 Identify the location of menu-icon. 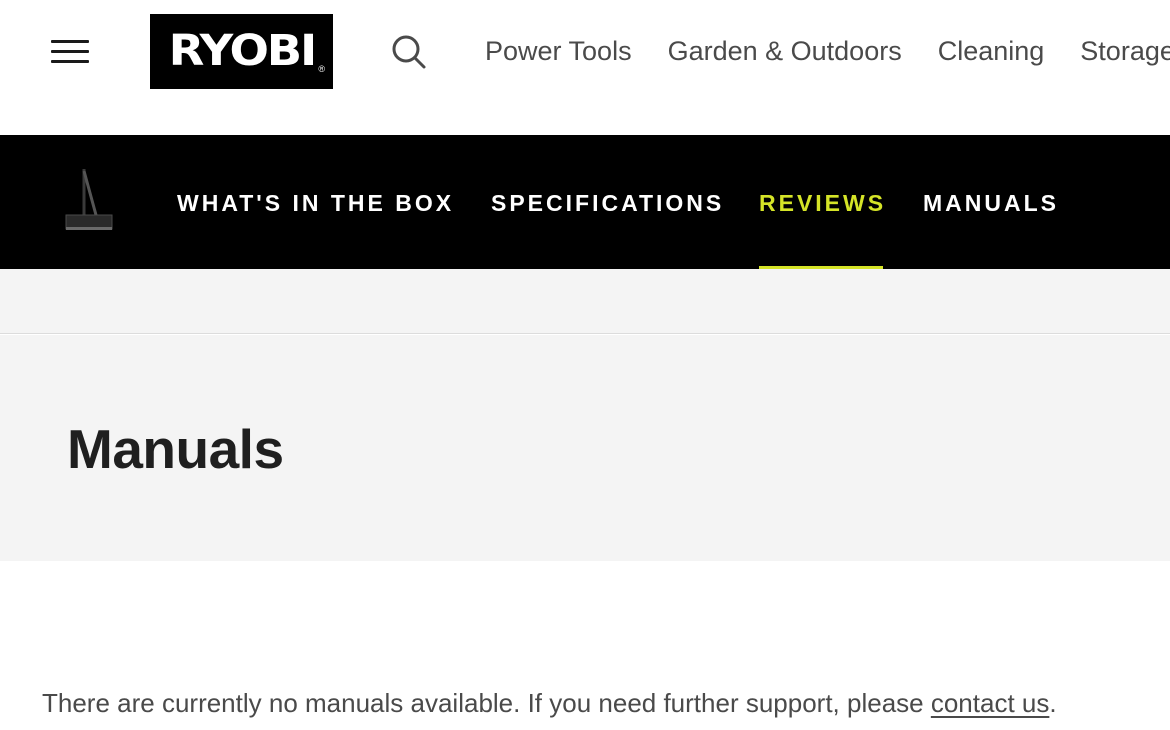
(70, 52).